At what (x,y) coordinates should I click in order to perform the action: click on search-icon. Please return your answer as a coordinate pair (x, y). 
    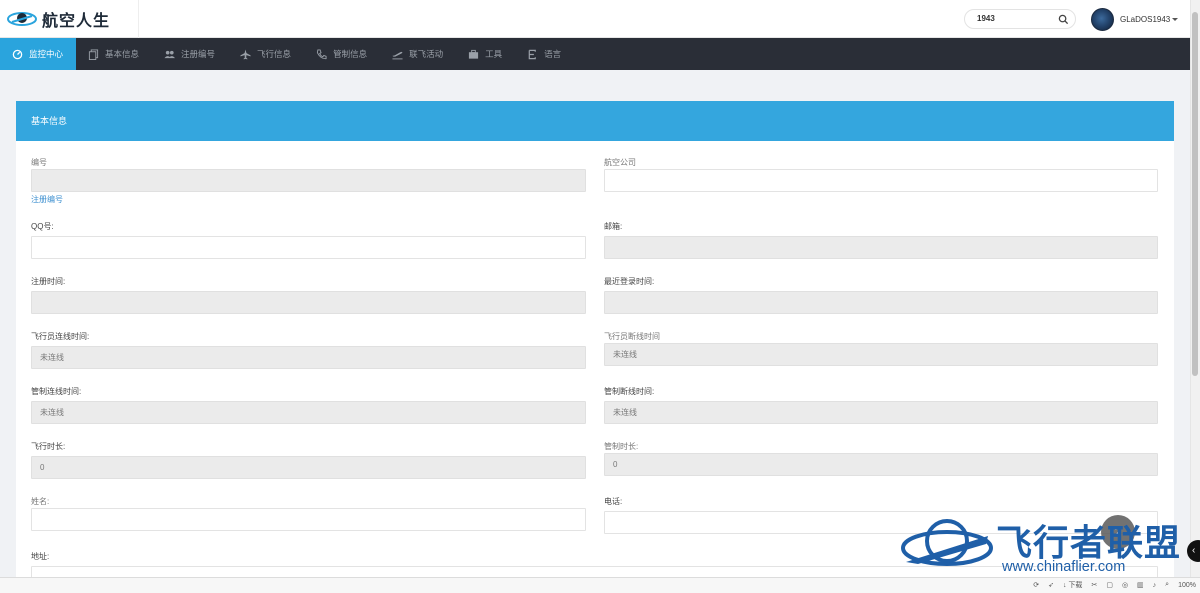
    Looking at the image, I should click on (1063, 19).